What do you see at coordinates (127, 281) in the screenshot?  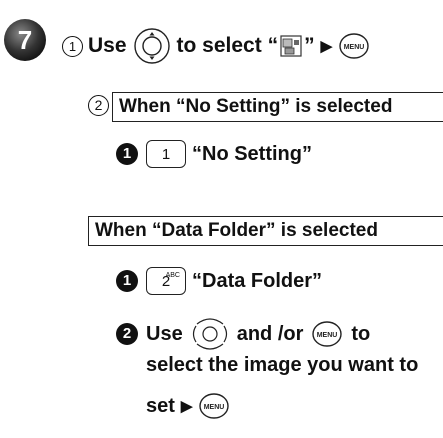 I see `bullet-1b: 1` at bounding box center [127, 281].